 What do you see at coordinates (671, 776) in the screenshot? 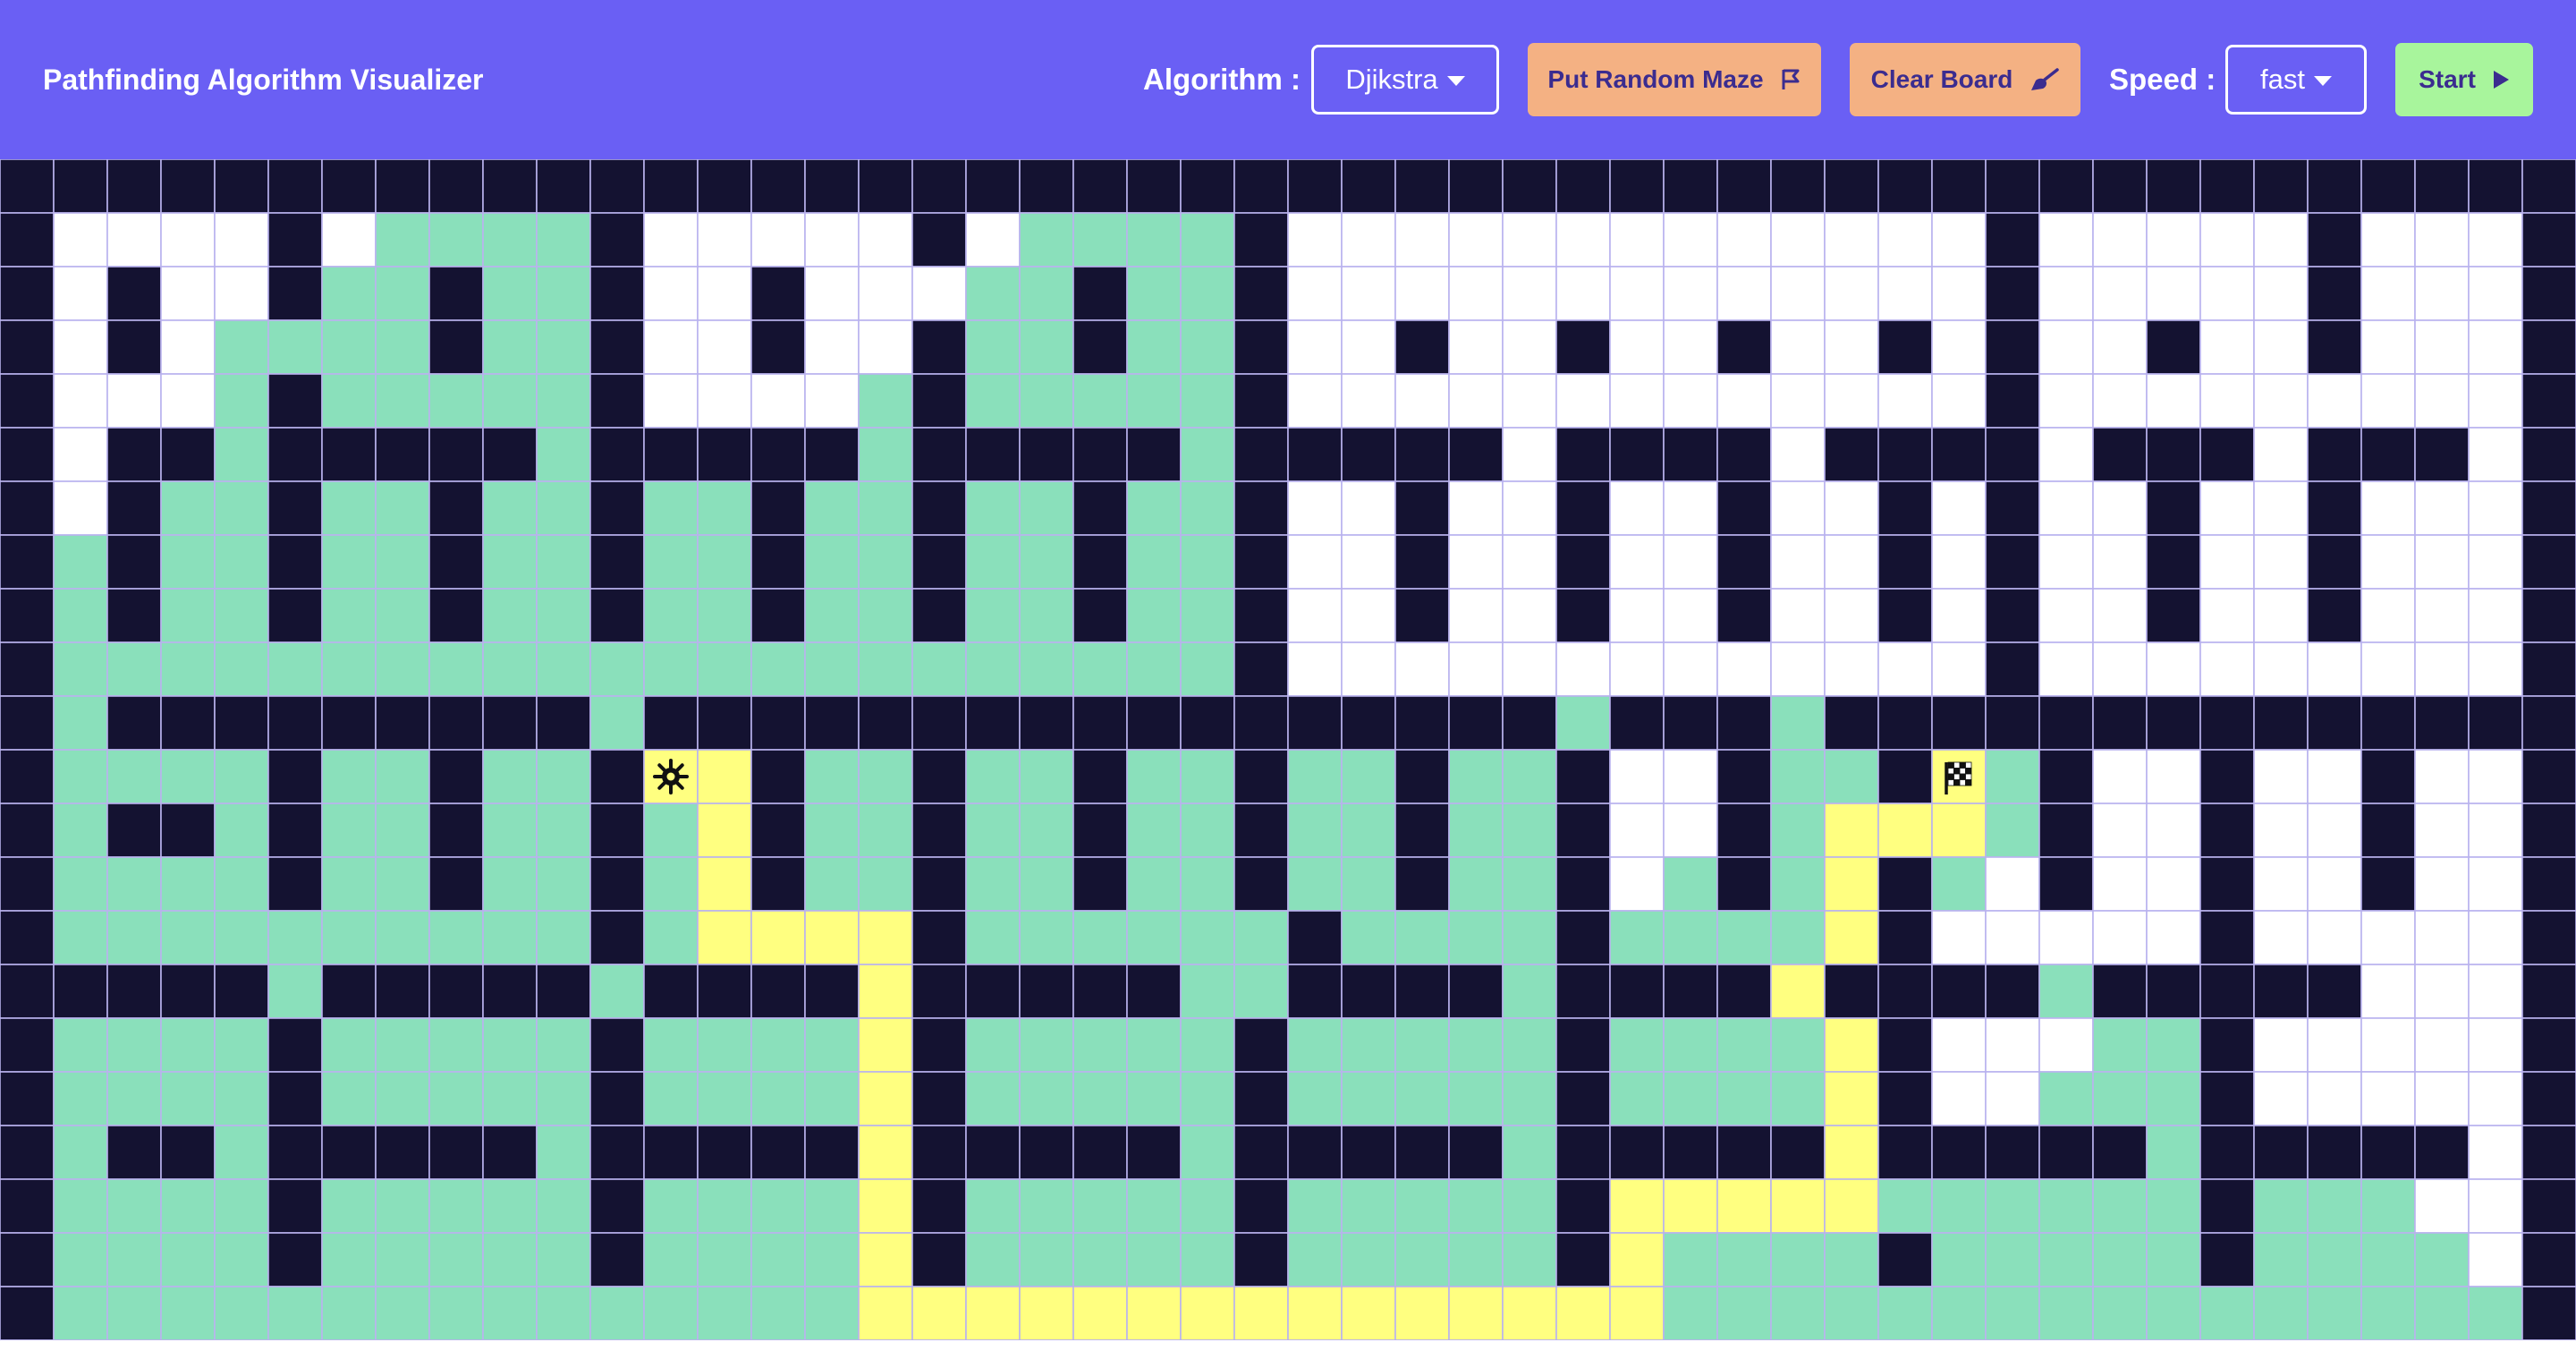
I see `sun-gear-icon` at bounding box center [671, 776].